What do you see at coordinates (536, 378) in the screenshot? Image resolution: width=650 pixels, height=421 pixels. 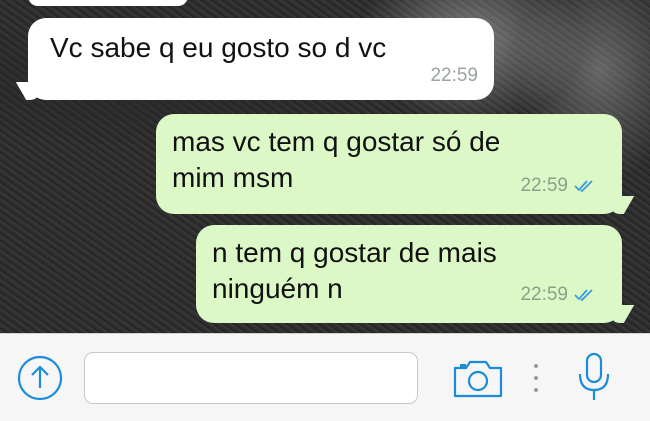 I see `separator-dots` at bounding box center [536, 378].